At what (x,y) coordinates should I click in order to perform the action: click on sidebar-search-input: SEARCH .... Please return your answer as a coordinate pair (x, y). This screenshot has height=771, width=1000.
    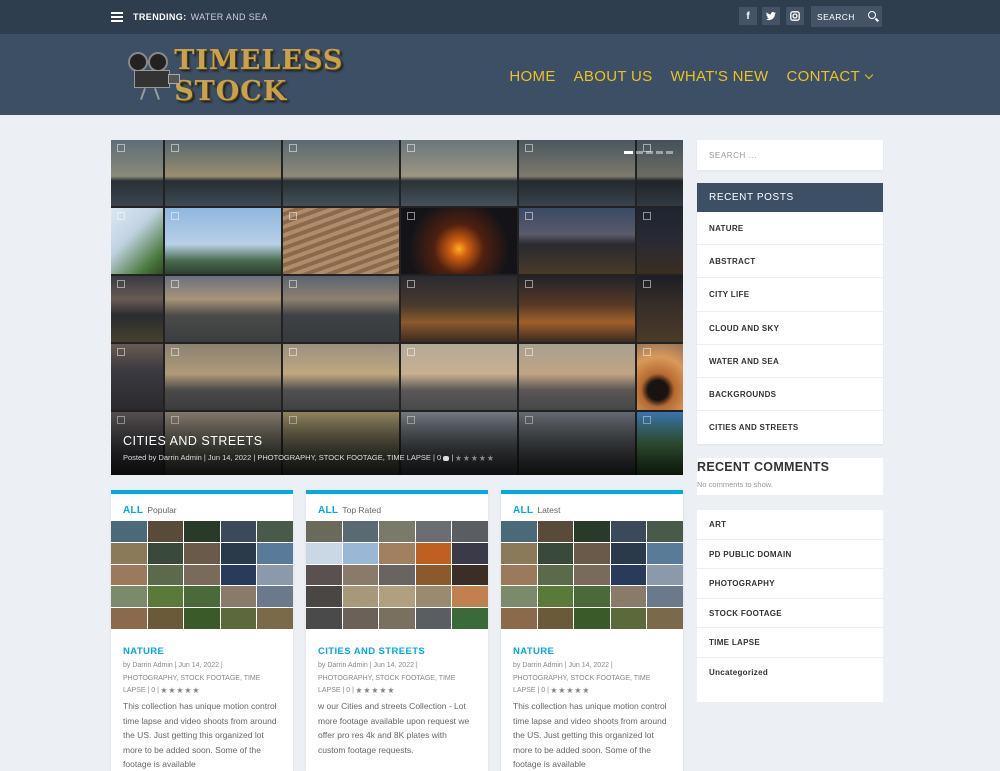
    Looking at the image, I should click on (790, 155).